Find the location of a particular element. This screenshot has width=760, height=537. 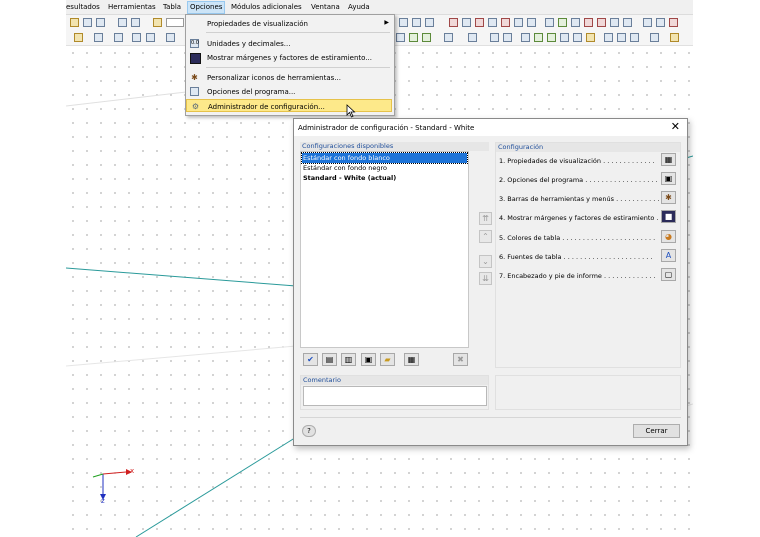

menu-ayuda: Ayuda is located at coordinates (359, 7).